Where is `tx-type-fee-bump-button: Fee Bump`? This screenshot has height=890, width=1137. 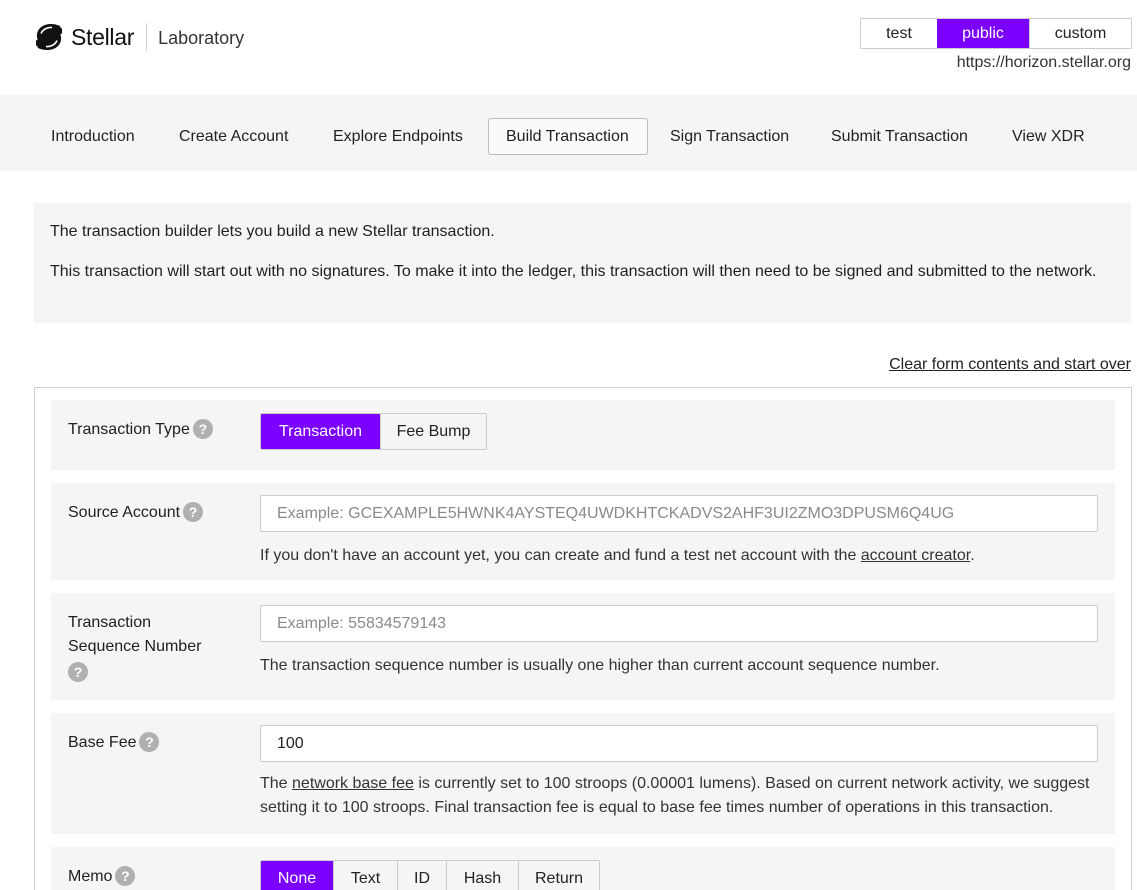 tx-type-fee-bump-button: Fee Bump is located at coordinates (433, 431).